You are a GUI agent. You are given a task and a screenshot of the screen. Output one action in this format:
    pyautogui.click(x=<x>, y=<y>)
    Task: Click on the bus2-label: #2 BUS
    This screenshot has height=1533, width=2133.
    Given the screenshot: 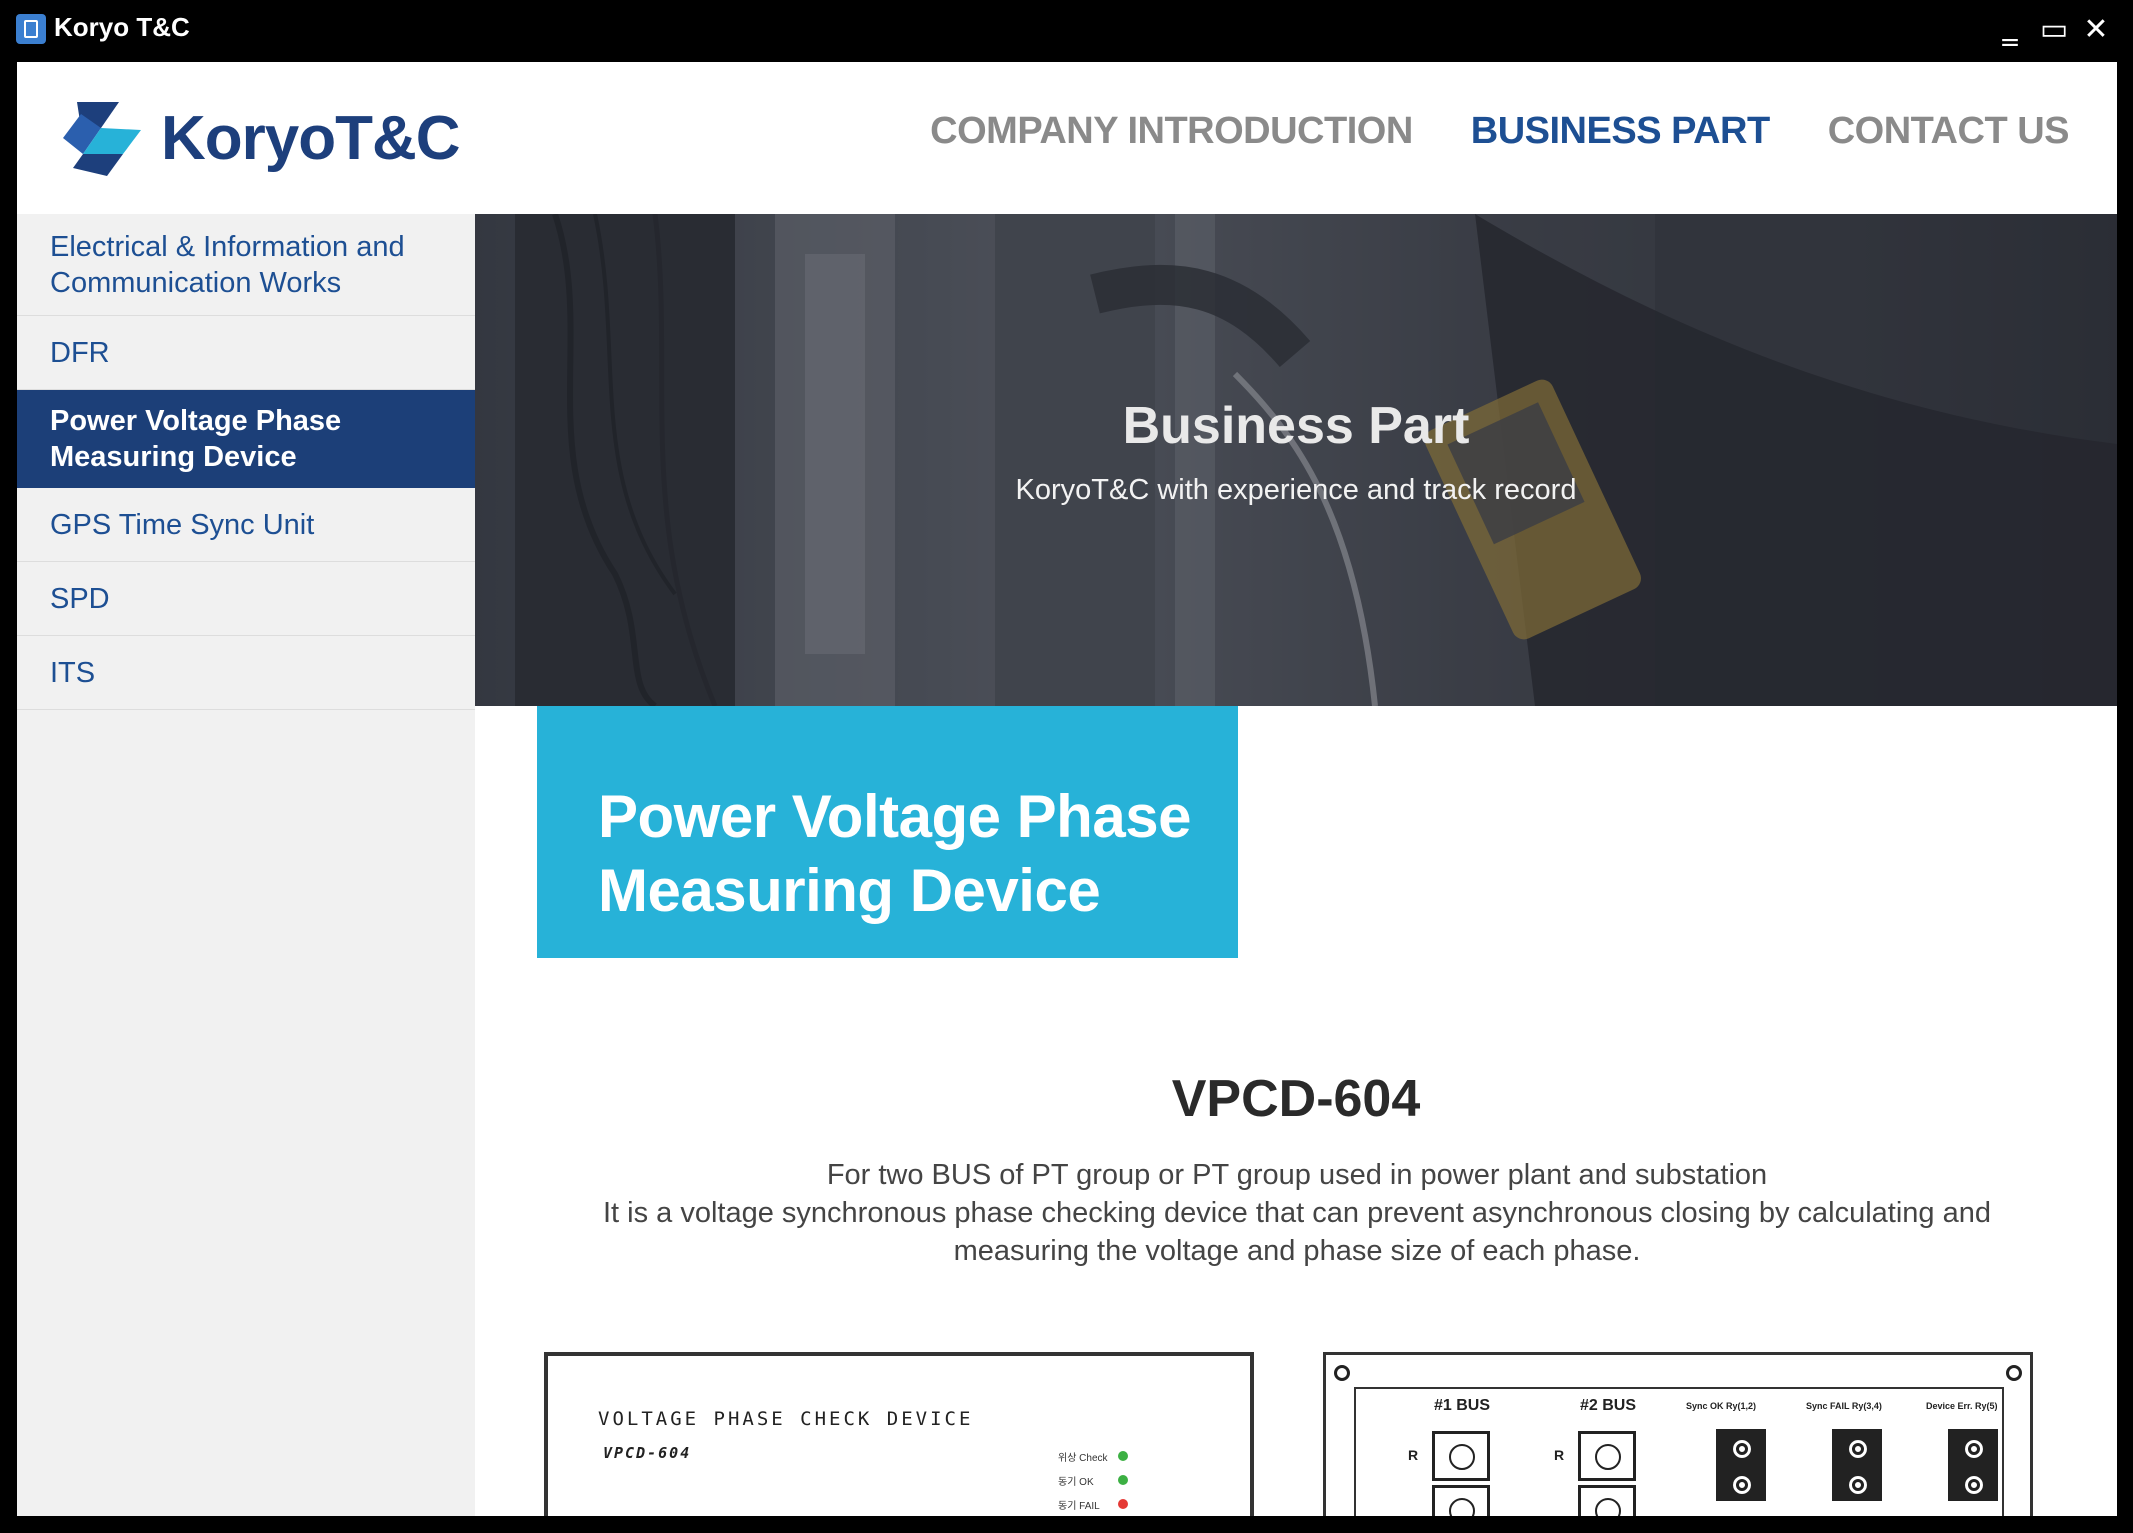 What is the action you would take?
    pyautogui.click(x=1608, y=1405)
    